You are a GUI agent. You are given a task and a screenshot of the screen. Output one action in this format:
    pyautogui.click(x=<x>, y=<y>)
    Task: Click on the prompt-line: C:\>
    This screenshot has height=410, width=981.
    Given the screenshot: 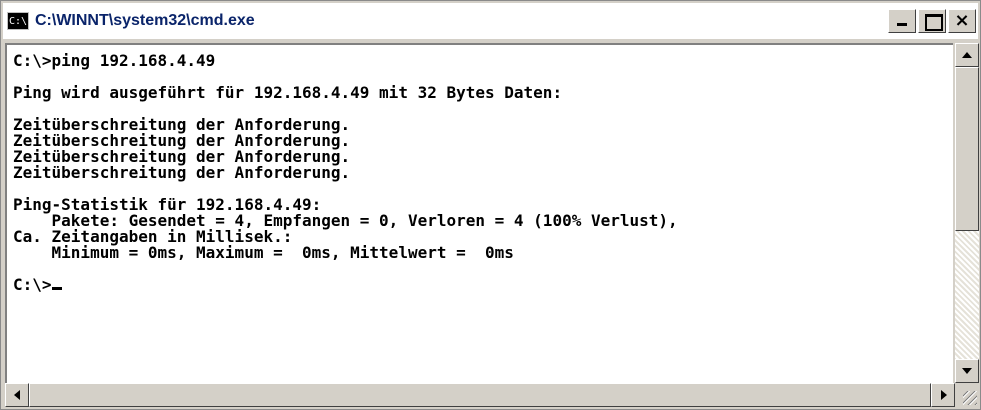 What is the action you would take?
    pyautogui.click(x=483, y=285)
    